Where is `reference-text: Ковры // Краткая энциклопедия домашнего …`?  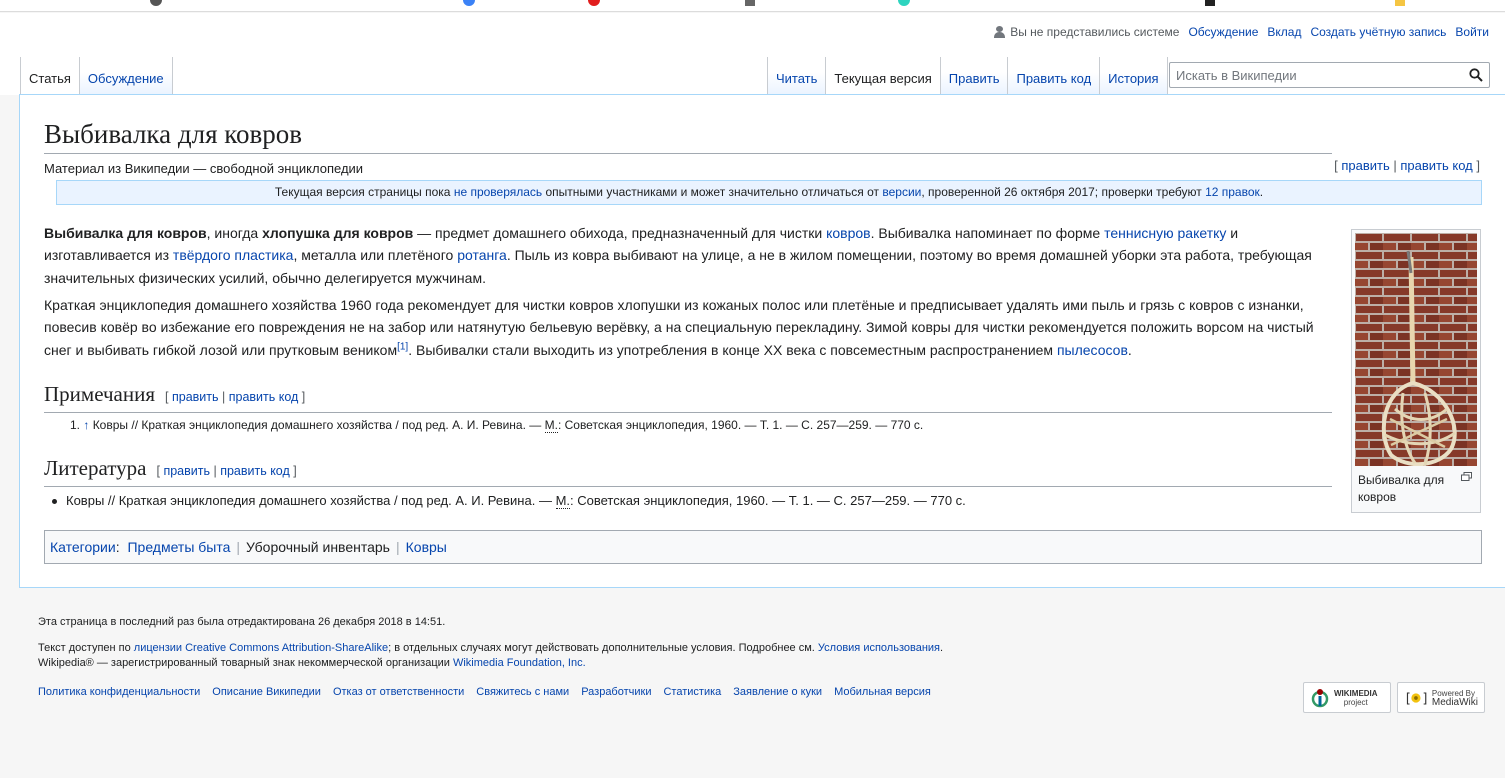 reference-text: Ковры // Краткая энциклопедия домашнего … is located at coordinates (317, 425).